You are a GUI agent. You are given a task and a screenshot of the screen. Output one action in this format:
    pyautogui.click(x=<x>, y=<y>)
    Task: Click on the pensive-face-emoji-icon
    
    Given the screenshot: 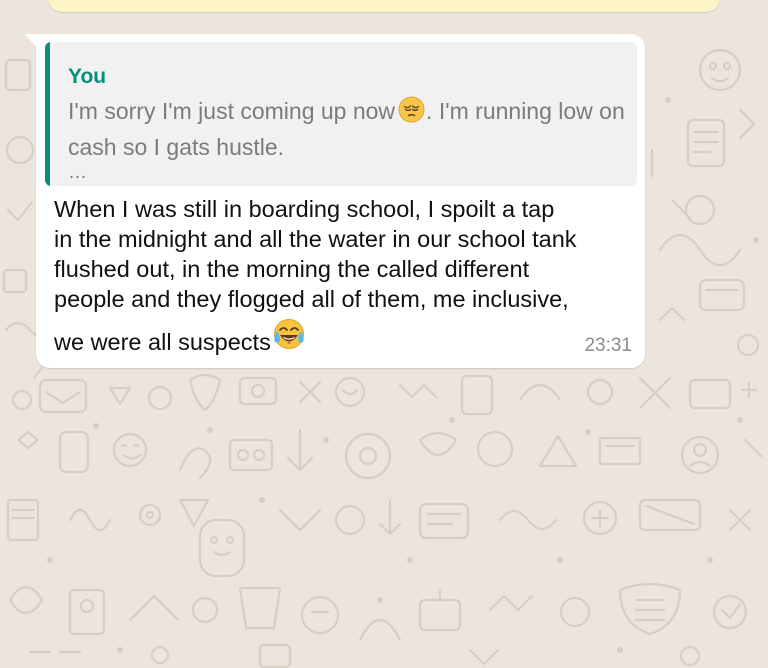 What is the action you would take?
    pyautogui.click(x=411, y=113)
    